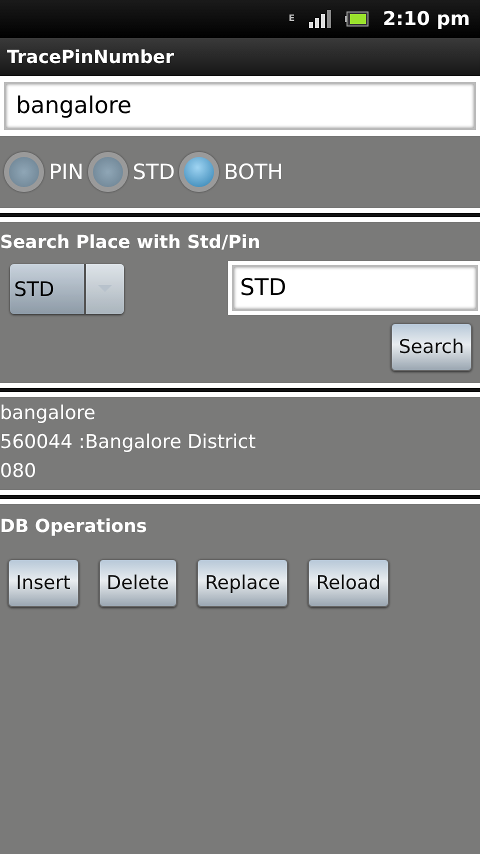 Image resolution: width=480 pixels, height=854 pixels. Describe the element at coordinates (291, 19) in the screenshot. I see `network-type-icon: E` at that location.